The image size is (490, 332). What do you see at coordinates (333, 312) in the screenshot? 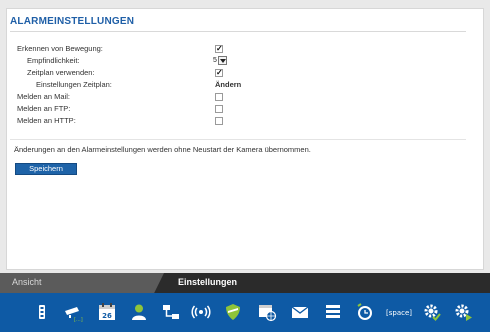
I see `storage-list-icon` at bounding box center [333, 312].